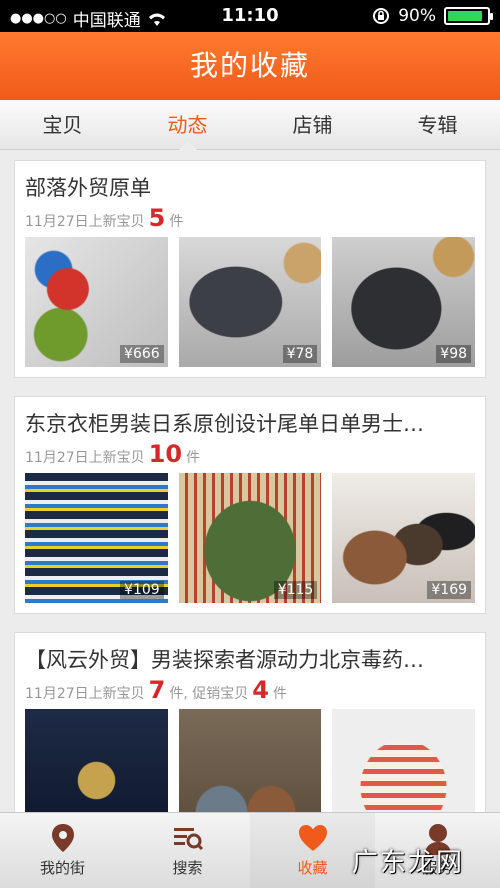 This screenshot has width=500, height=888. What do you see at coordinates (250, 218) in the screenshot?
I see `update-meta: 11月27日上新宝贝 5 件` at bounding box center [250, 218].